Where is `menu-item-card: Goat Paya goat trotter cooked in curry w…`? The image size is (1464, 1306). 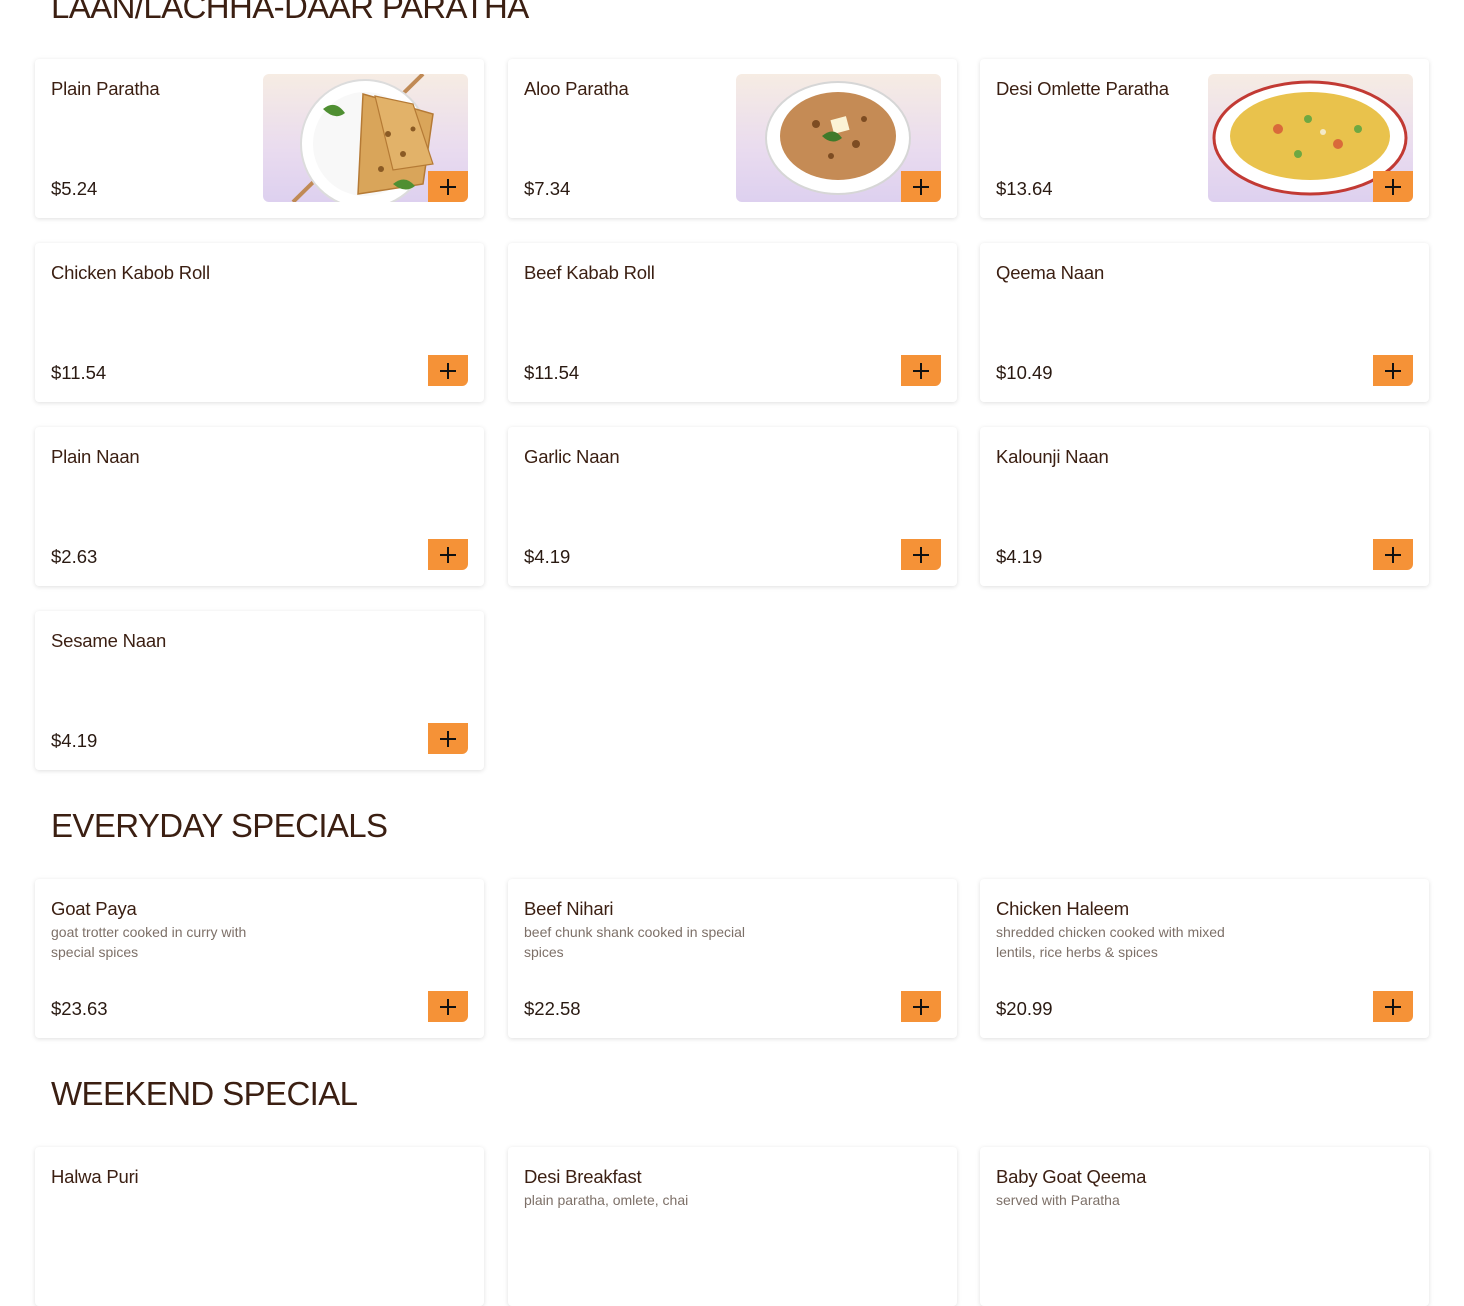 menu-item-card: Goat Paya goat trotter cooked in curry w… is located at coordinates (259, 958).